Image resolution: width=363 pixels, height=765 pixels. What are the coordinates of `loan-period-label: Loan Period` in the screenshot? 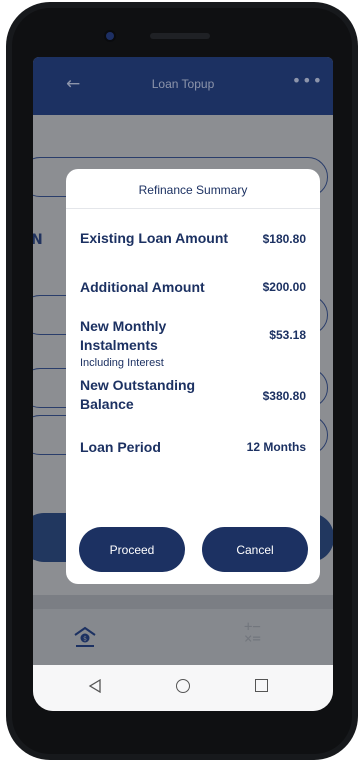 It's located at (120, 447).